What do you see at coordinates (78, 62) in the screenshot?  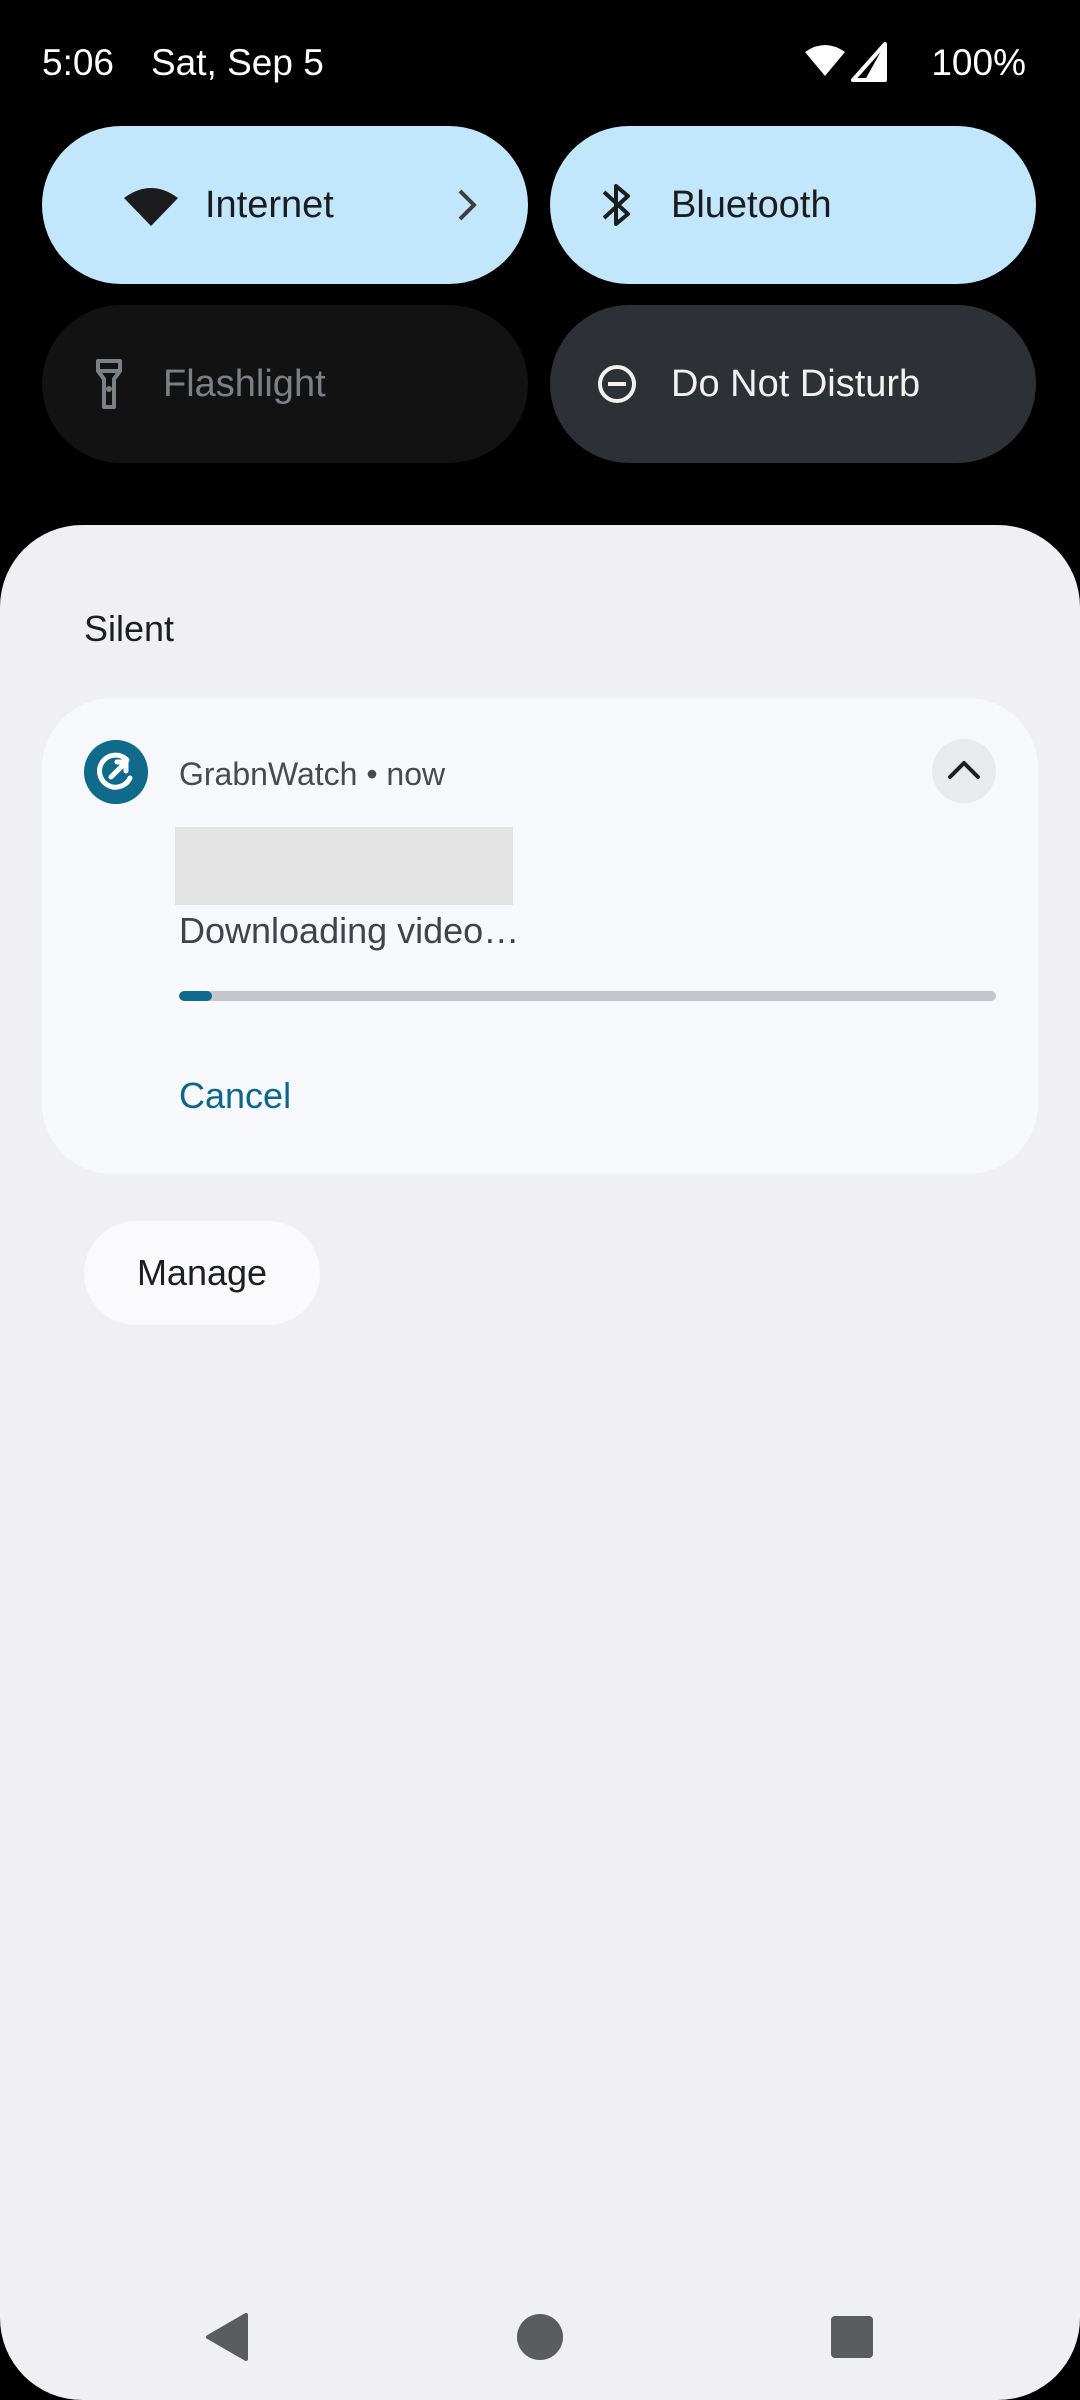 I see `status-time: 5:06` at bounding box center [78, 62].